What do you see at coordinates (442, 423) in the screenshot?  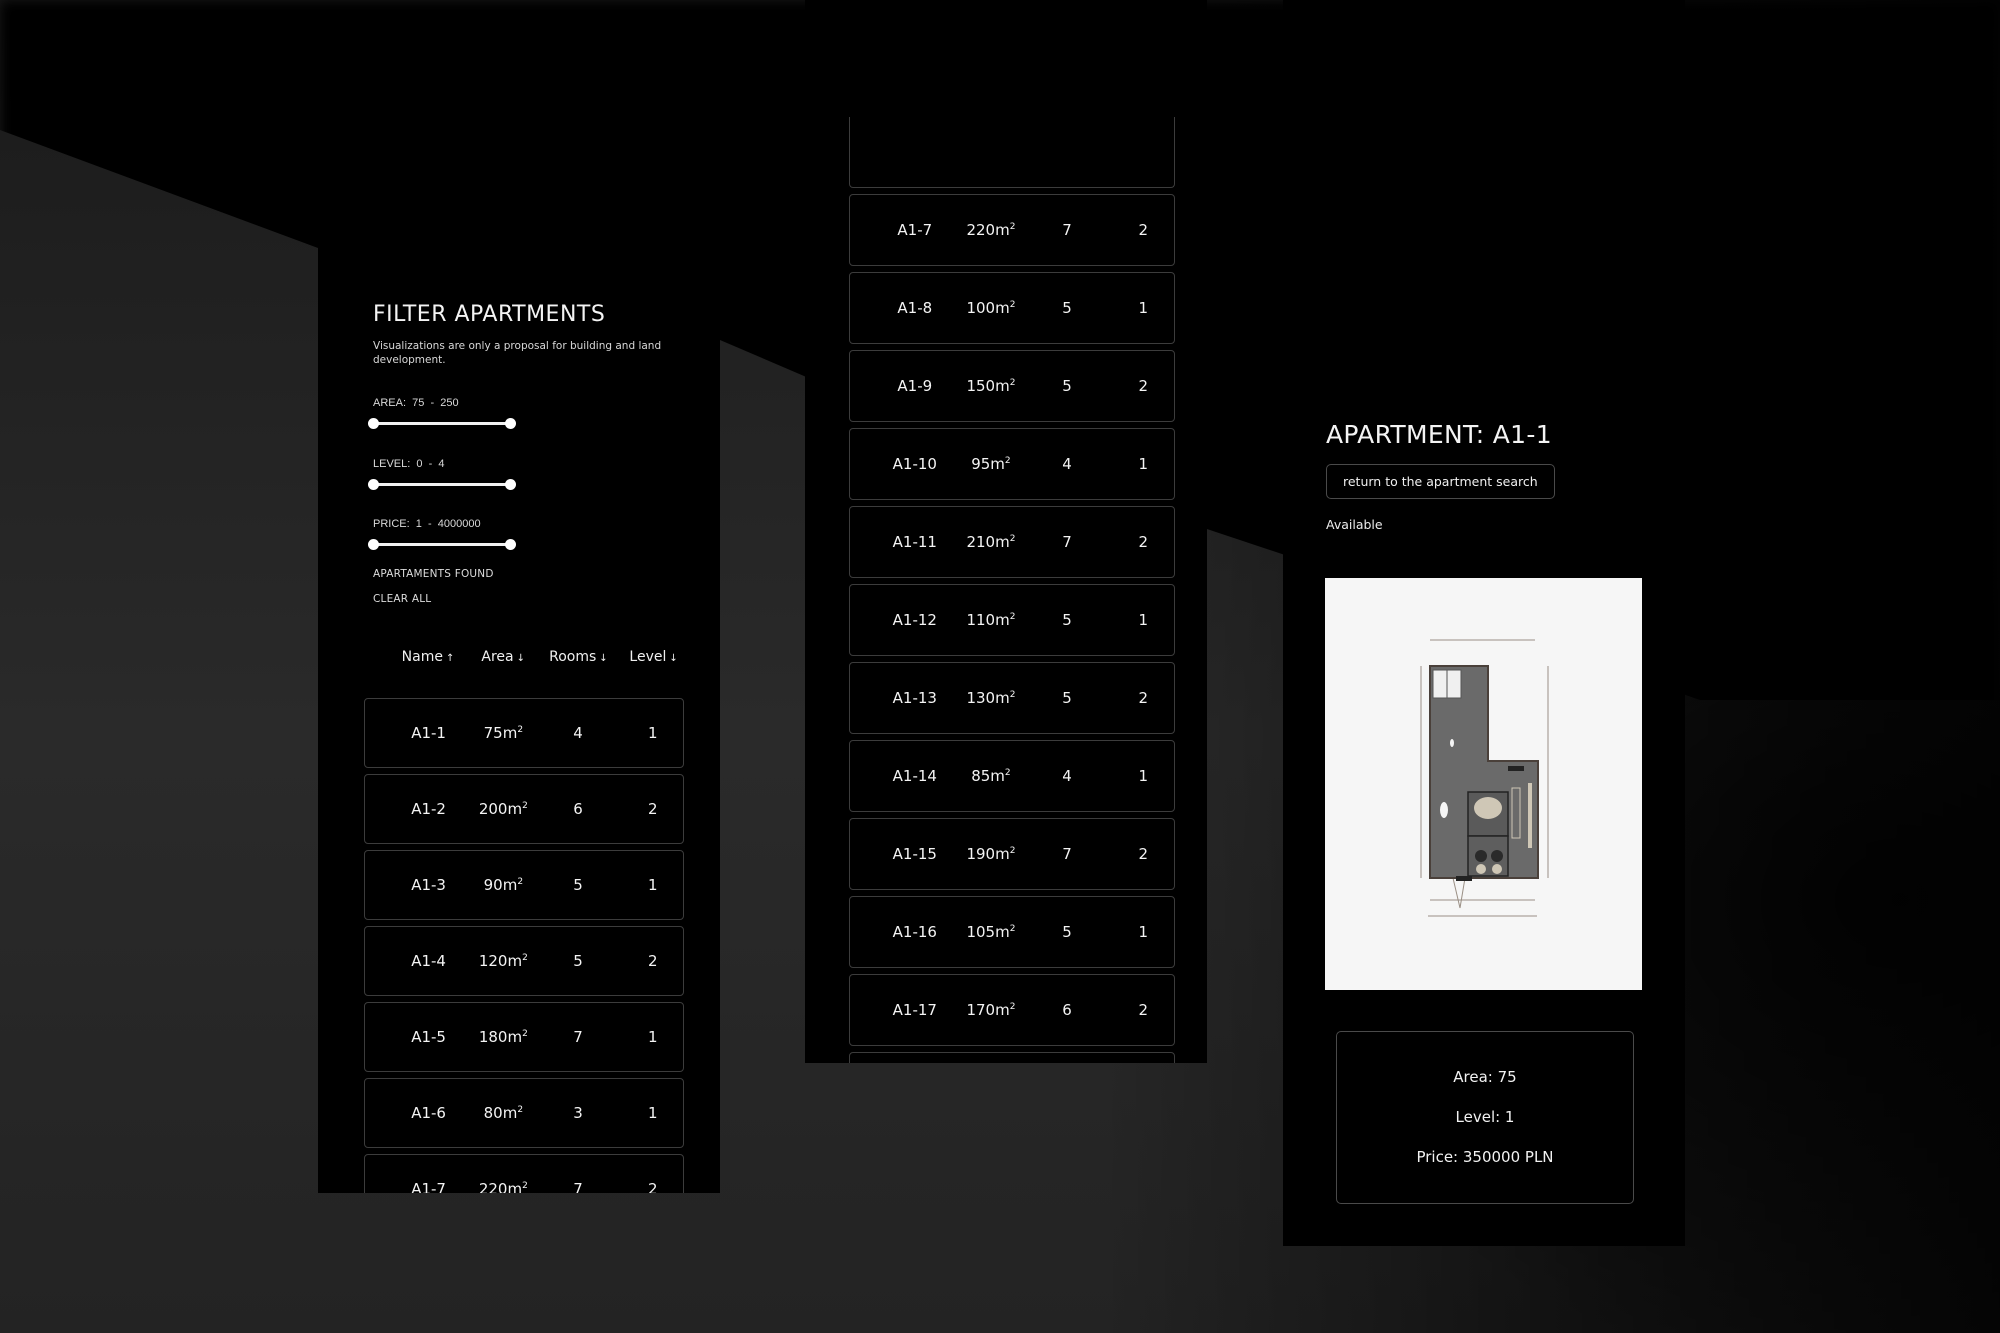 I see `area-range-slider` at bounding box center [442, 423].